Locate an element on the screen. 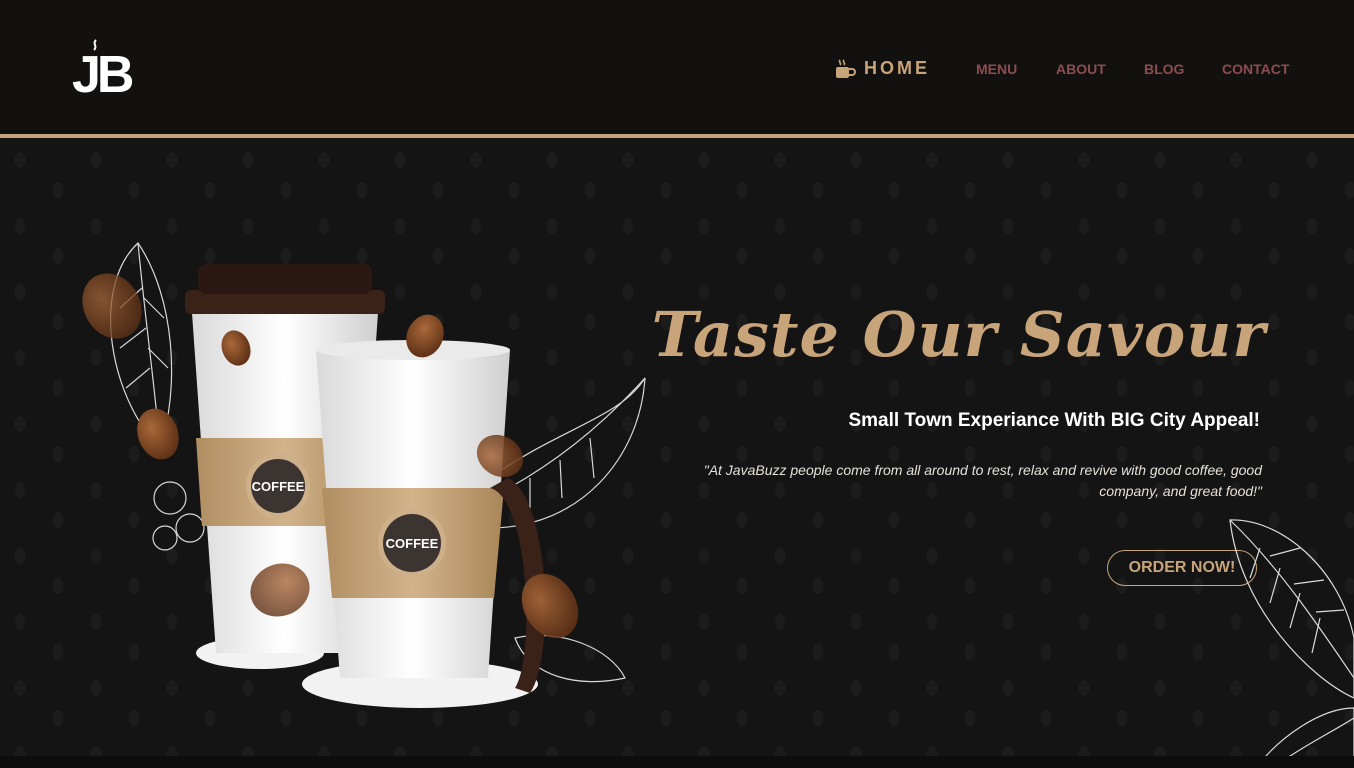 Image resolution: width=1354 pixels, height=768 pixels. nav-menu: MENU is located at coordinates (996, 69).